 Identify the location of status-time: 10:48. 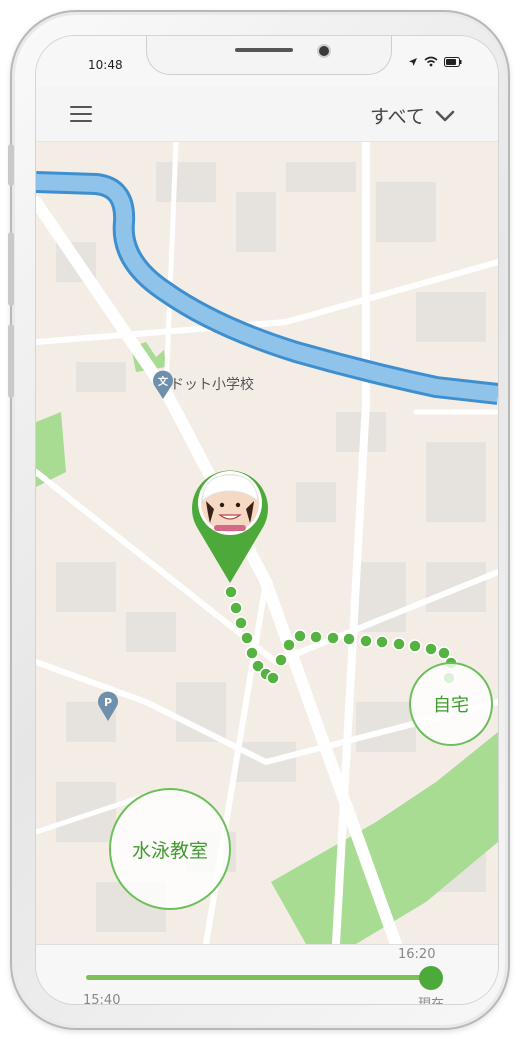
(105, 65).